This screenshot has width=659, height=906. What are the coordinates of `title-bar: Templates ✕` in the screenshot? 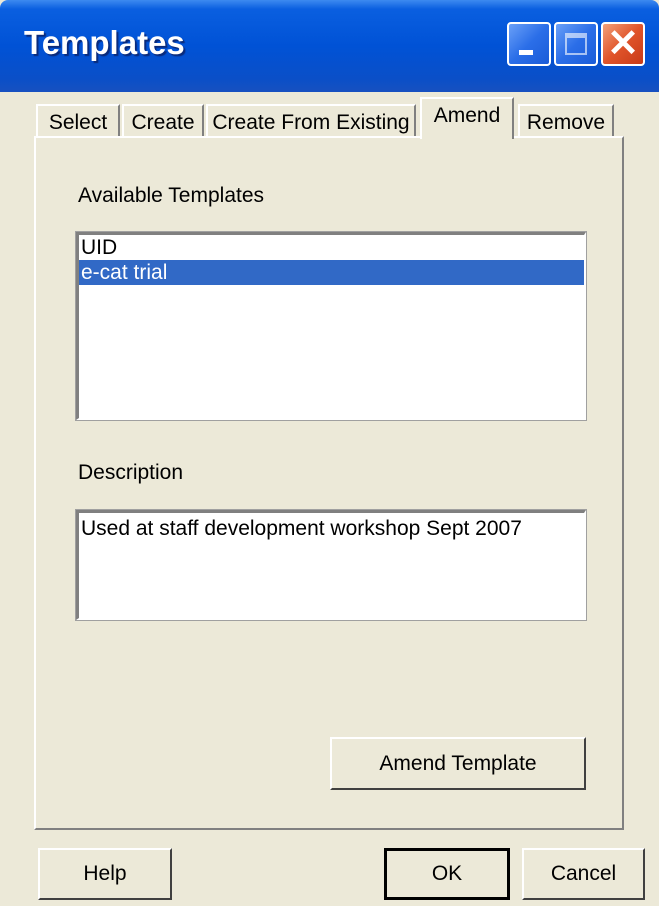 It's located at (329, 46).